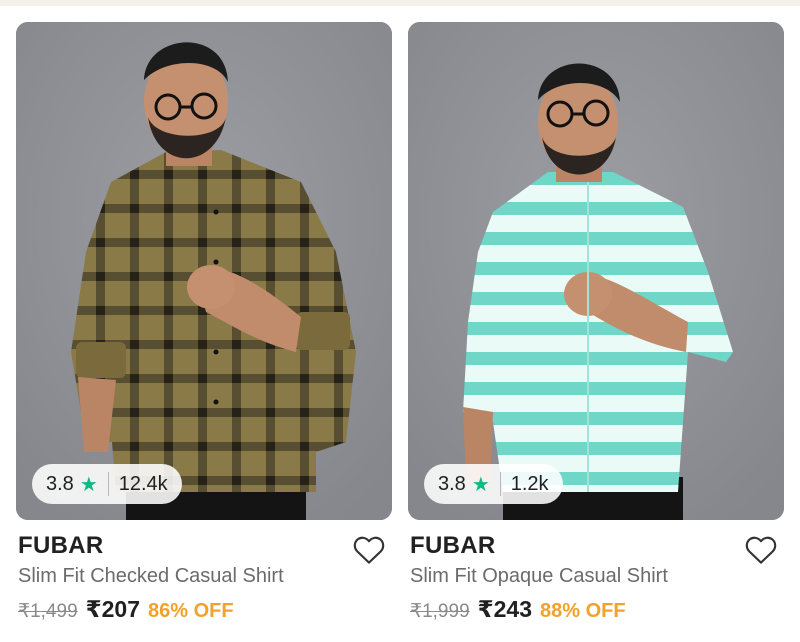  What do you see at coordinates (440, 611) in the screenshot?
I see `original-price: ₹1,999` at bounding box center [440, 611].